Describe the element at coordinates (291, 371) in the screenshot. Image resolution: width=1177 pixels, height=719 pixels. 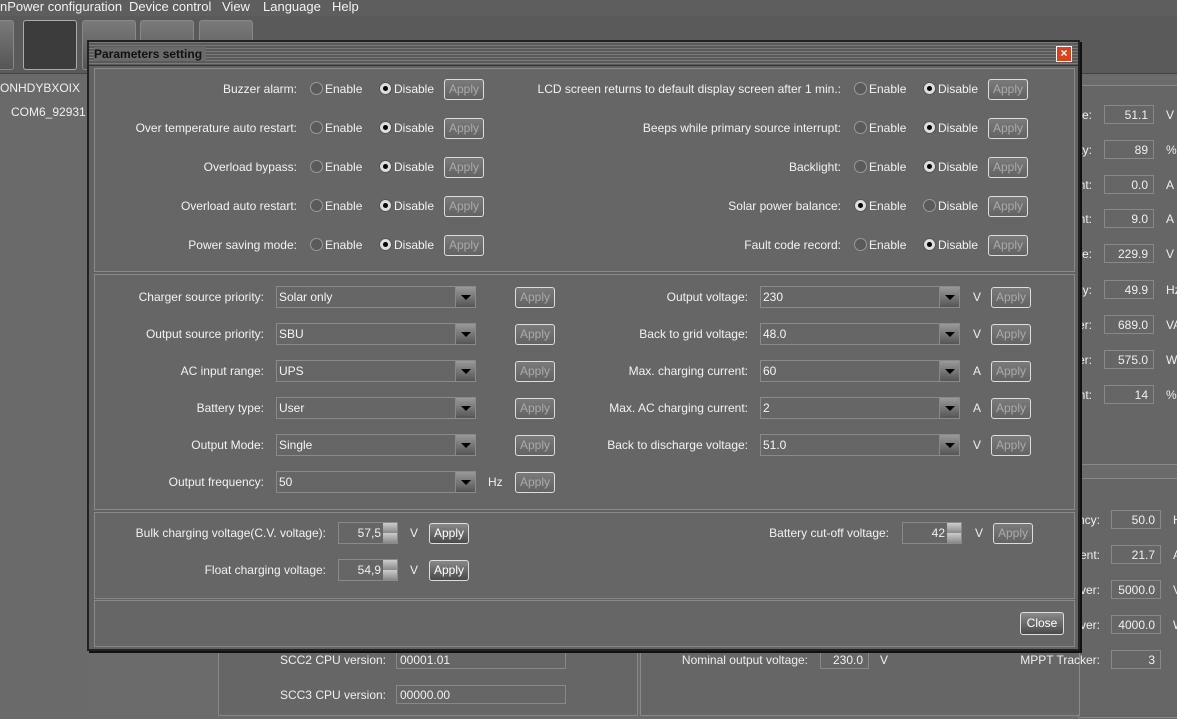
I see `select-value: UPS` at that location.